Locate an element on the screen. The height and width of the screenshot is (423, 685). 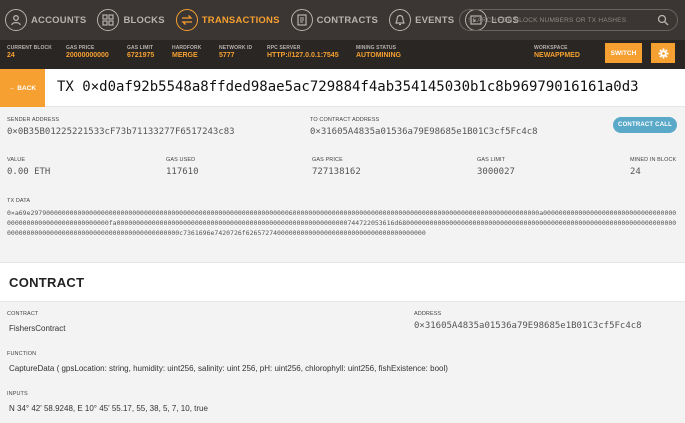
transactions-icon is located at coordinates (186, 20).